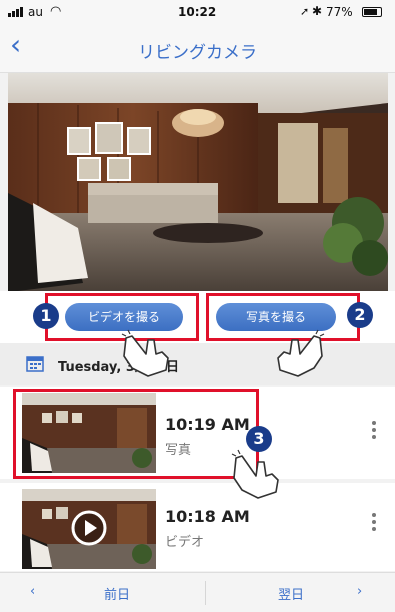 Image resolution: width=395 pixels, height=612 pixels. What do you see at coordinates (185, 542) in the screenshot?
I see `recording-type: ビデオ` at bounding box center [185, 542].